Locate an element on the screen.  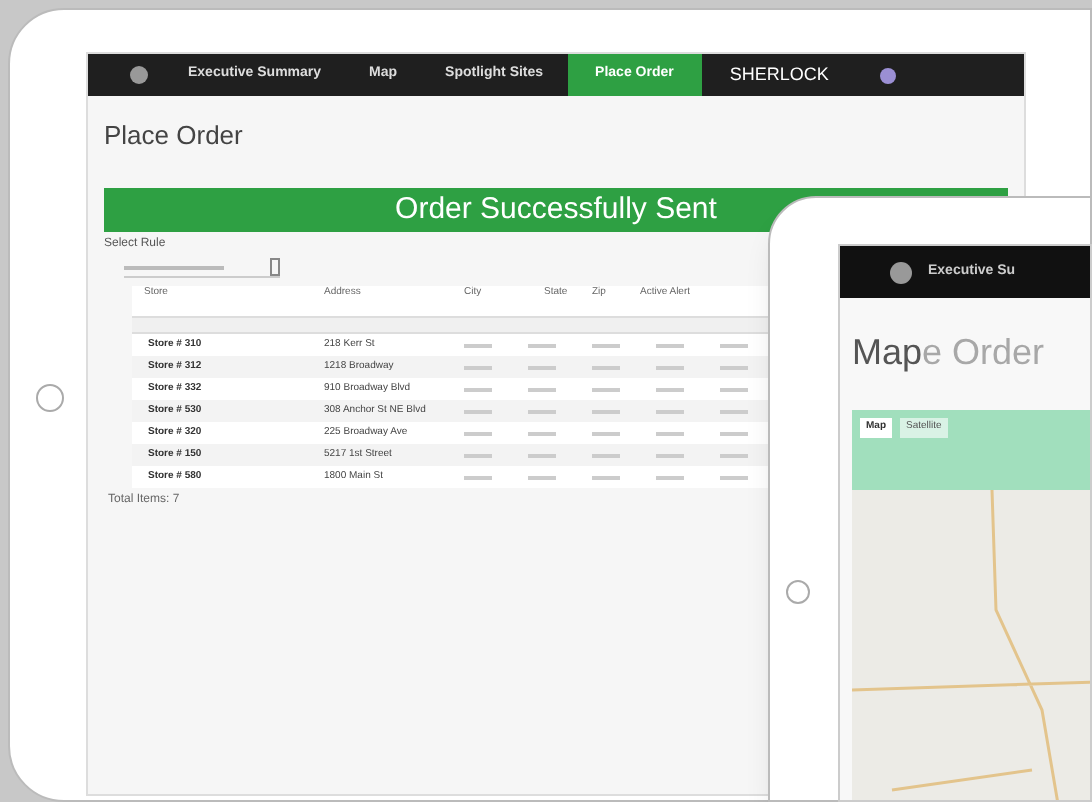
avatar-icon is located at coordinates (888, 75).